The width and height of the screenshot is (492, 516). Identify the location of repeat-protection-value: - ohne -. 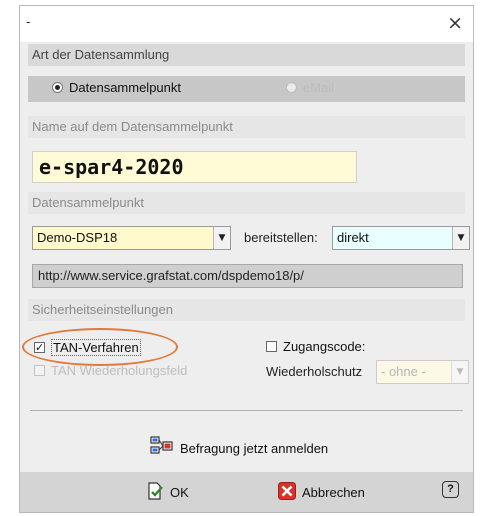
(403, 371).